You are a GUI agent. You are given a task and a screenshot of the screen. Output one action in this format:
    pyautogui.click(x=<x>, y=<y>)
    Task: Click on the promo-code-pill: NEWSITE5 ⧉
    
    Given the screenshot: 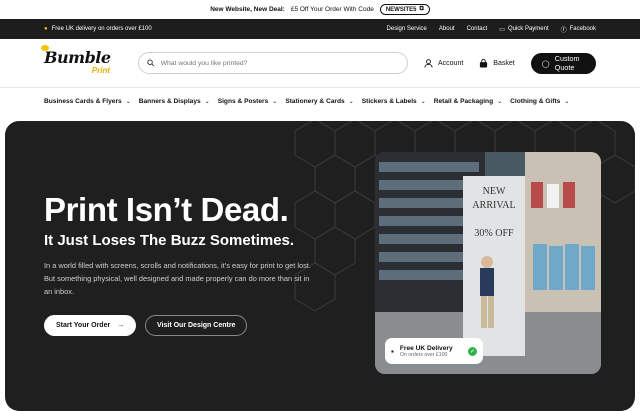 What is the action you would take?
    pyautogui.click(x=404, y=9)
    